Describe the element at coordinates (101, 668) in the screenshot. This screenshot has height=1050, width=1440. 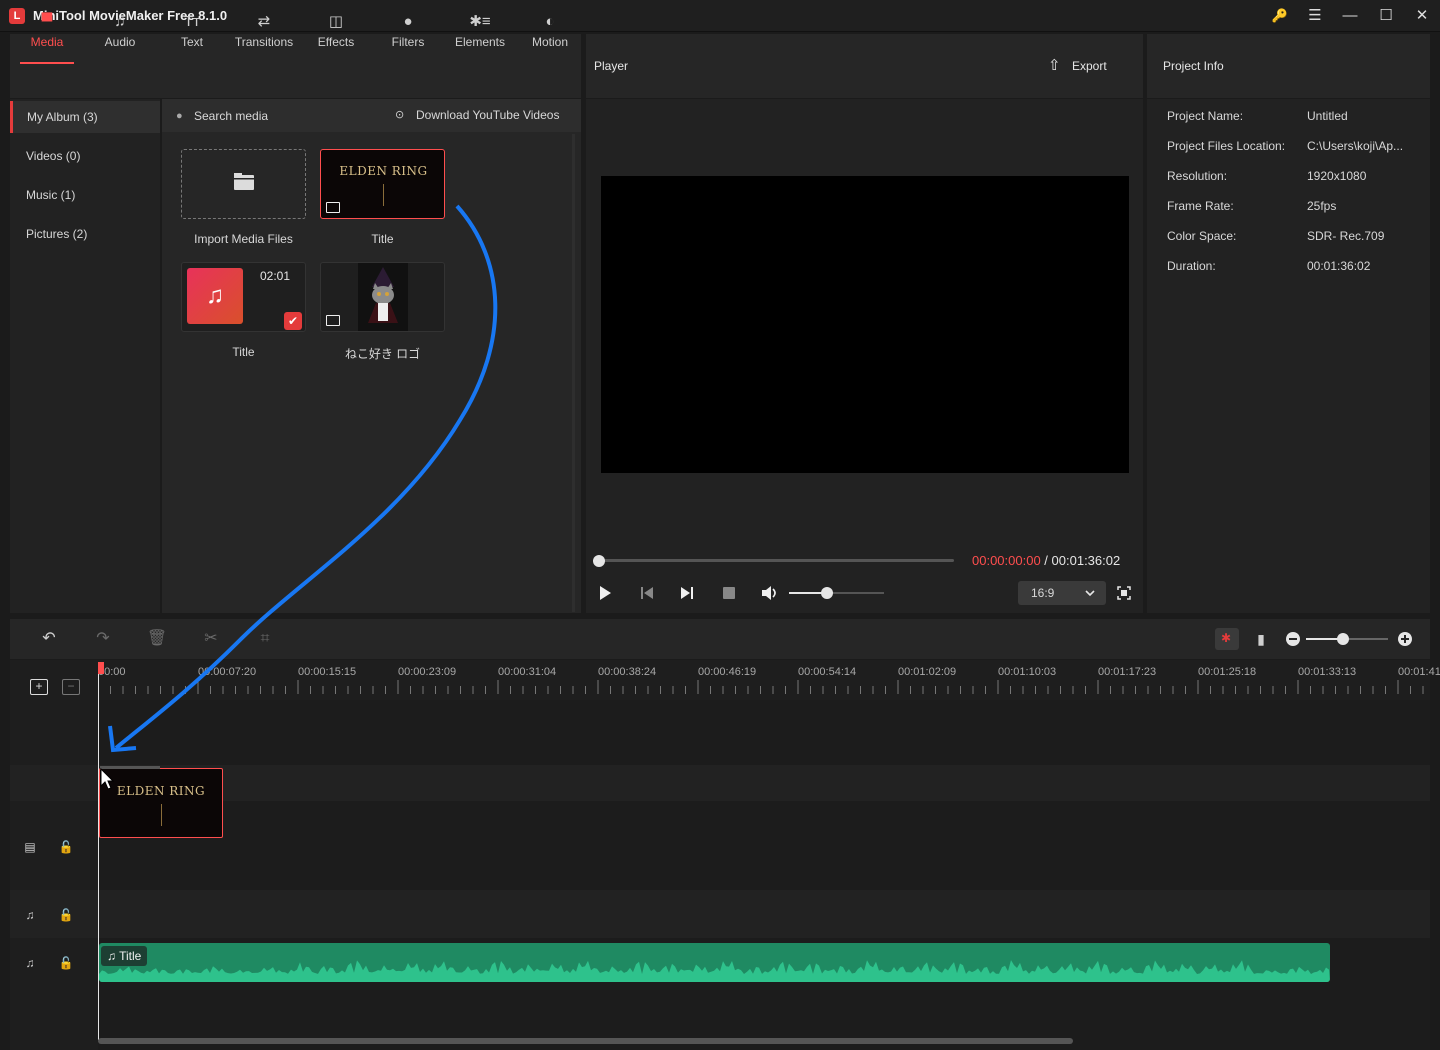
I see `playhead-marker` at that location.